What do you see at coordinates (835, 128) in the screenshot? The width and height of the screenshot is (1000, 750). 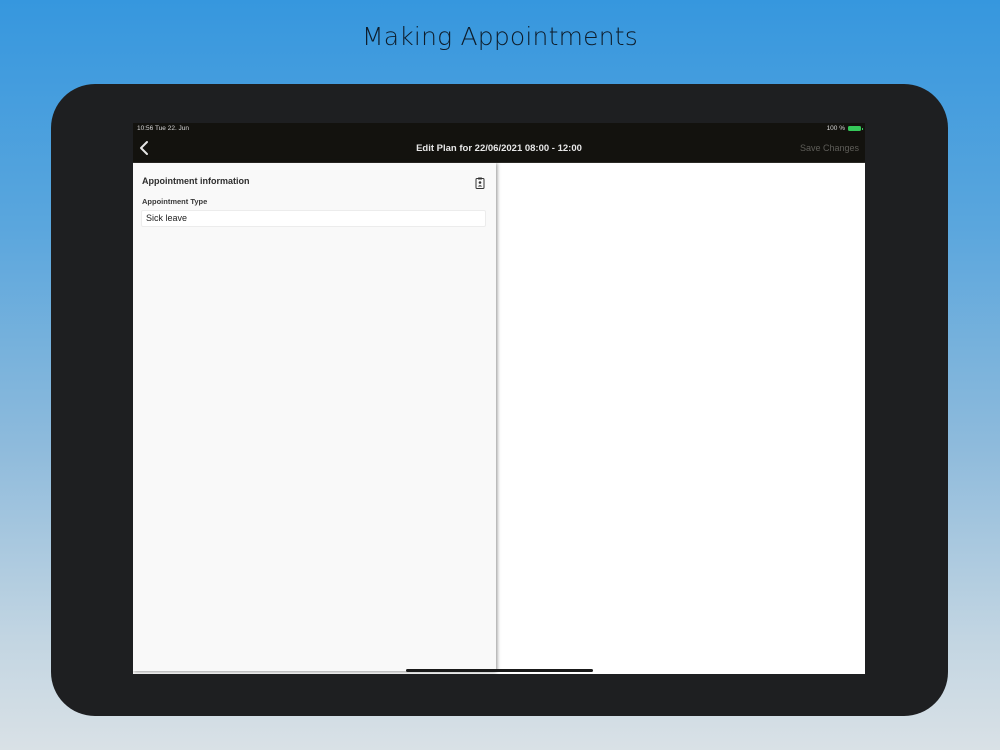 I see `battery-percentage: 100 %` at bounding box center [835, 128].